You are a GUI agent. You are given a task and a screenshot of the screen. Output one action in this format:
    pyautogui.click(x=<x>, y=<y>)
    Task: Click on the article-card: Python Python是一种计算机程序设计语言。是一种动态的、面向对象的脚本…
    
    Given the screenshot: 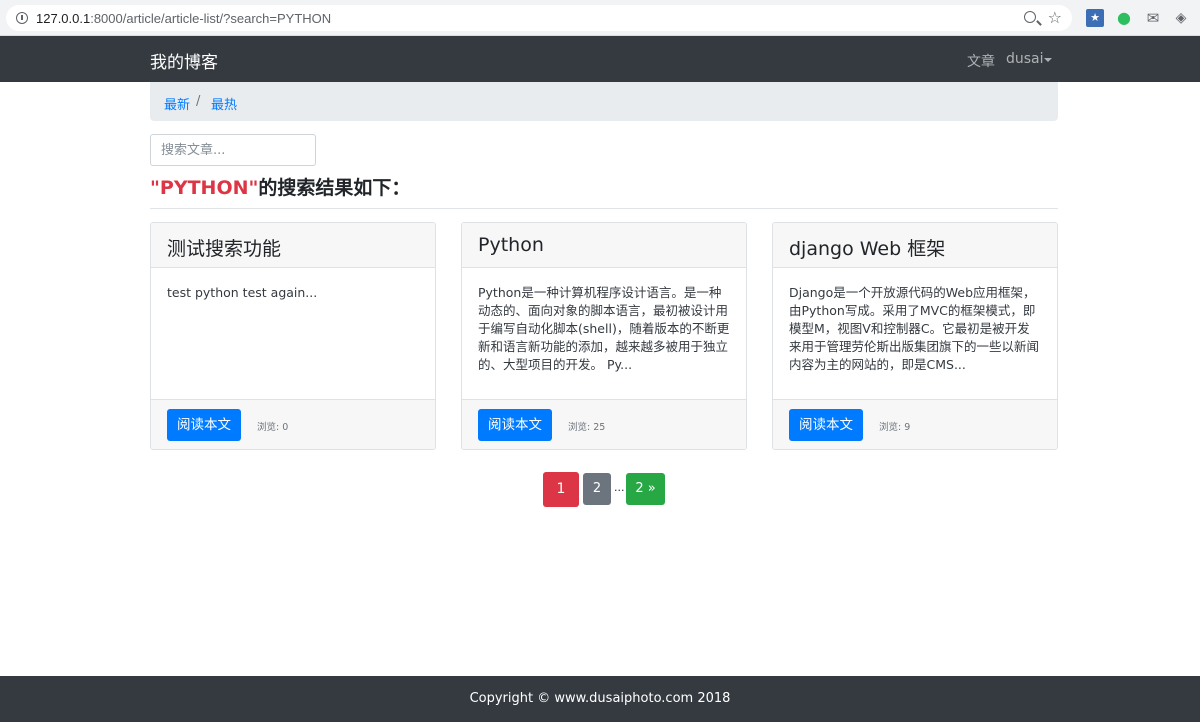 What is the action you would take?
    pyautogui.click(x=604, y=336)
    